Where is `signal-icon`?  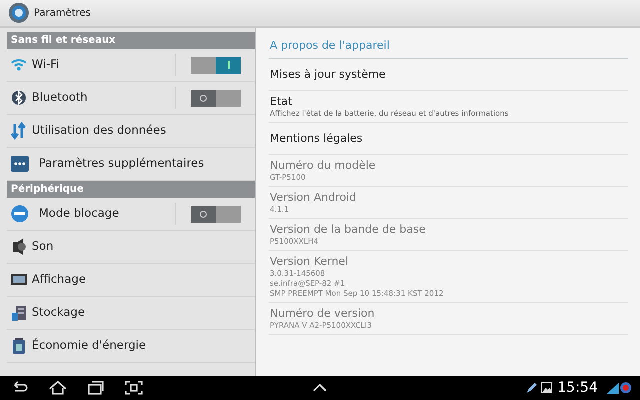
signal-icon is located at coordinates (613, 388).